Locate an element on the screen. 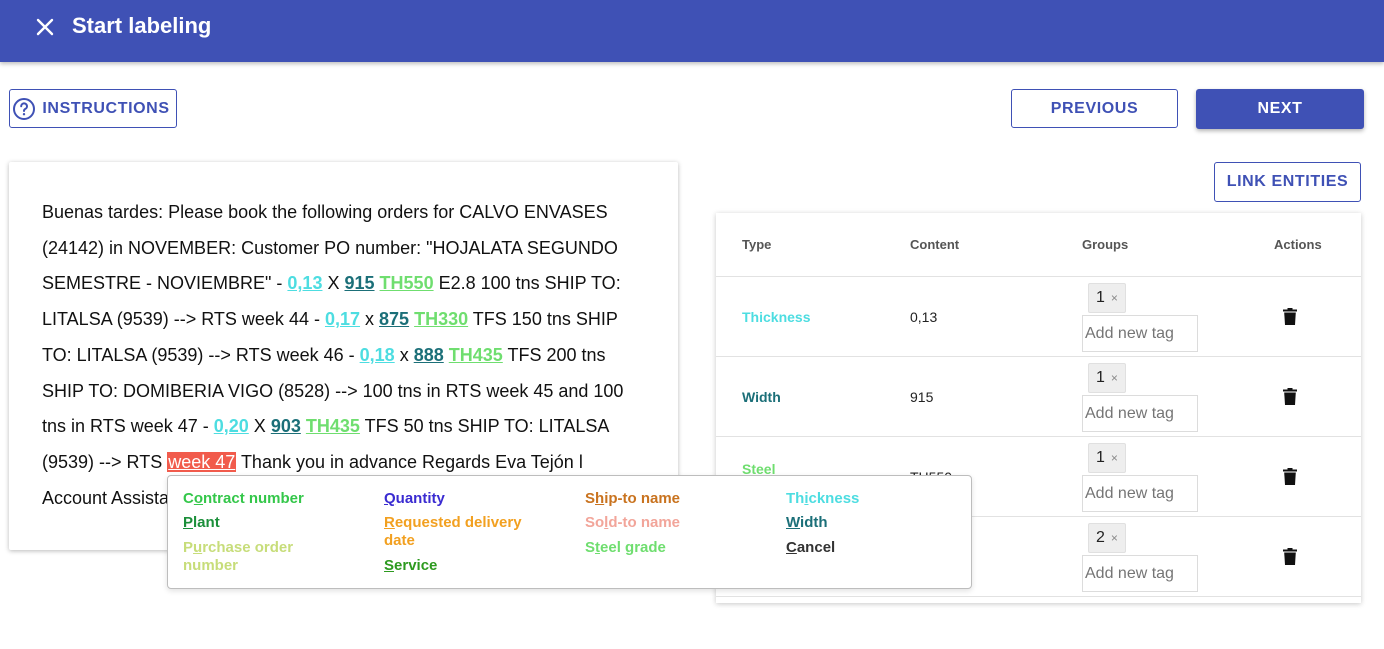 The image size is (1384, 649). menu-item-requested-delivery-date: Requested delivery date is located at coordinates (464, 532).